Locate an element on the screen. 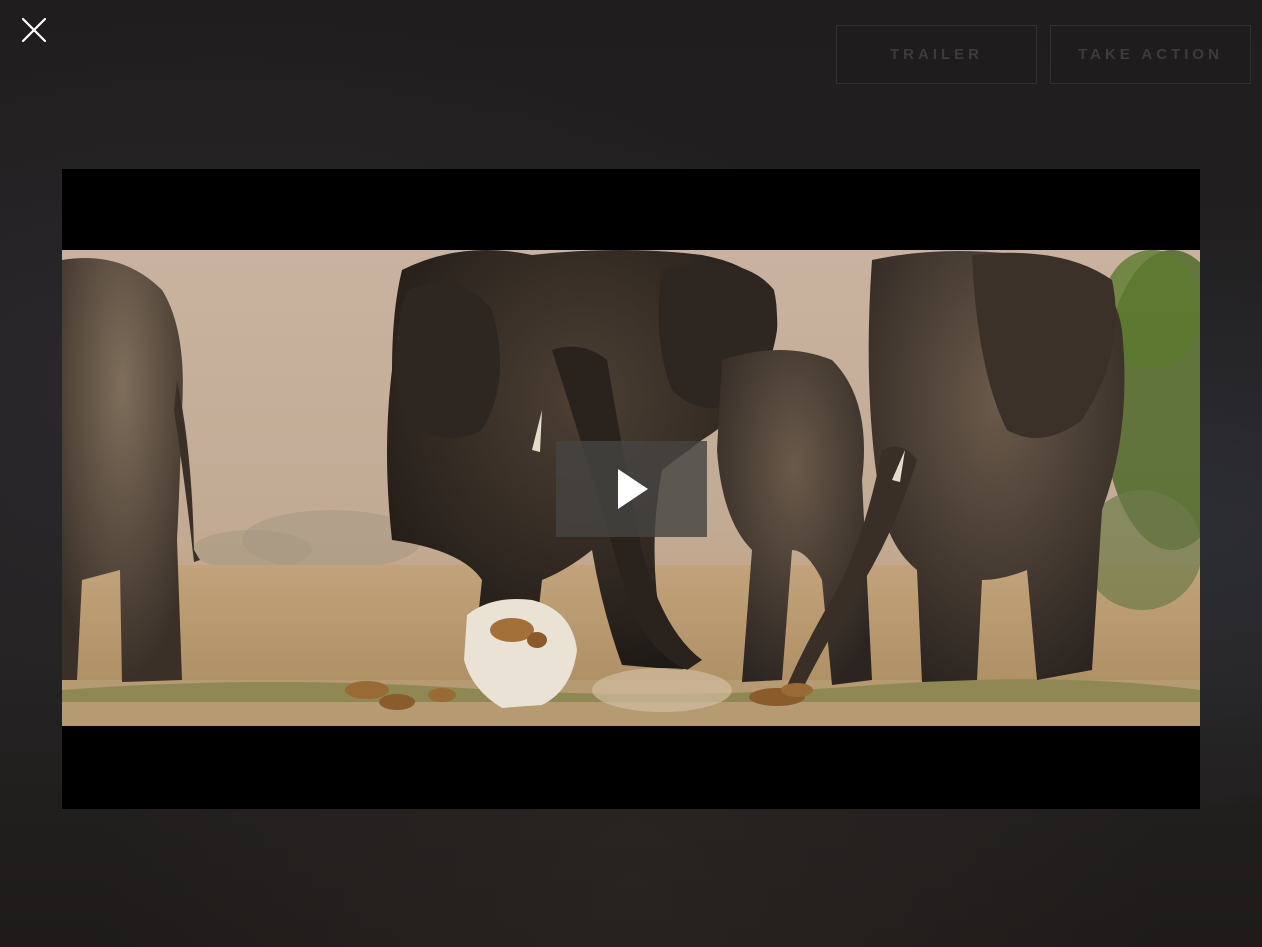 The height and width of the screenshot is (947, 1262). play-icon is located at coordinates (632, 489).